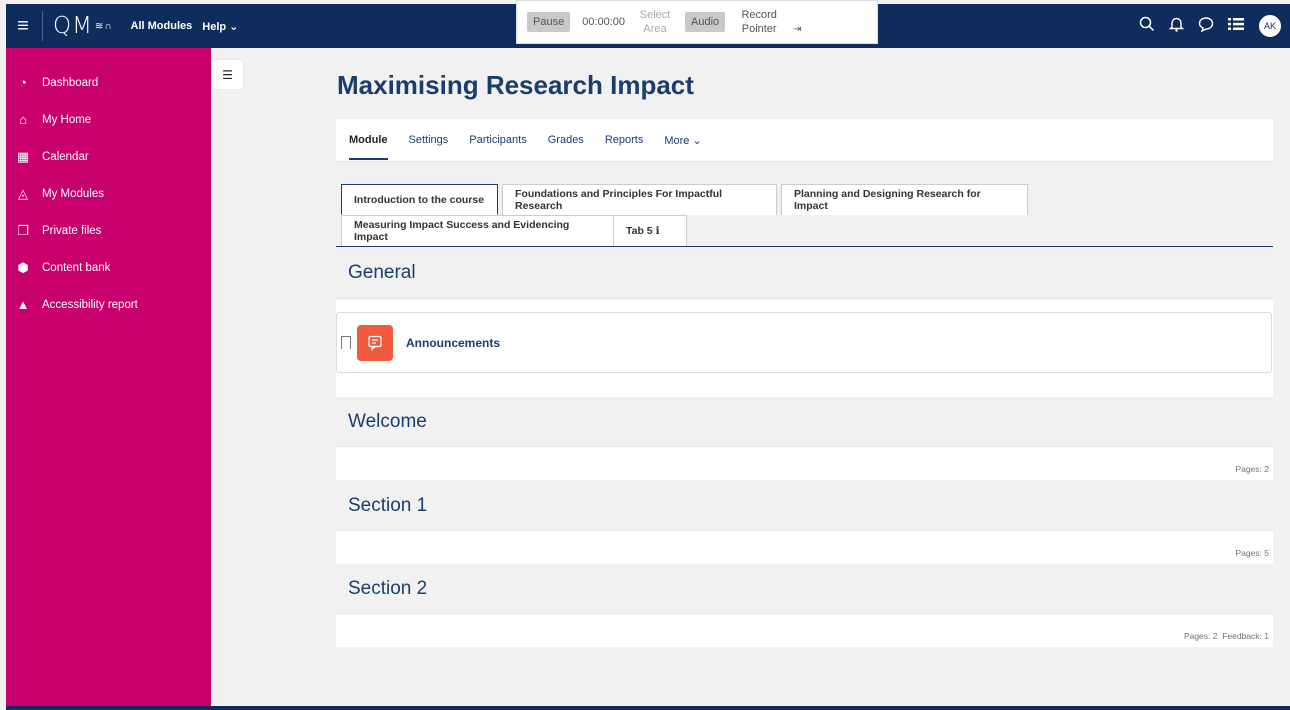  I want to click on forum-icon, so click(375, 342).